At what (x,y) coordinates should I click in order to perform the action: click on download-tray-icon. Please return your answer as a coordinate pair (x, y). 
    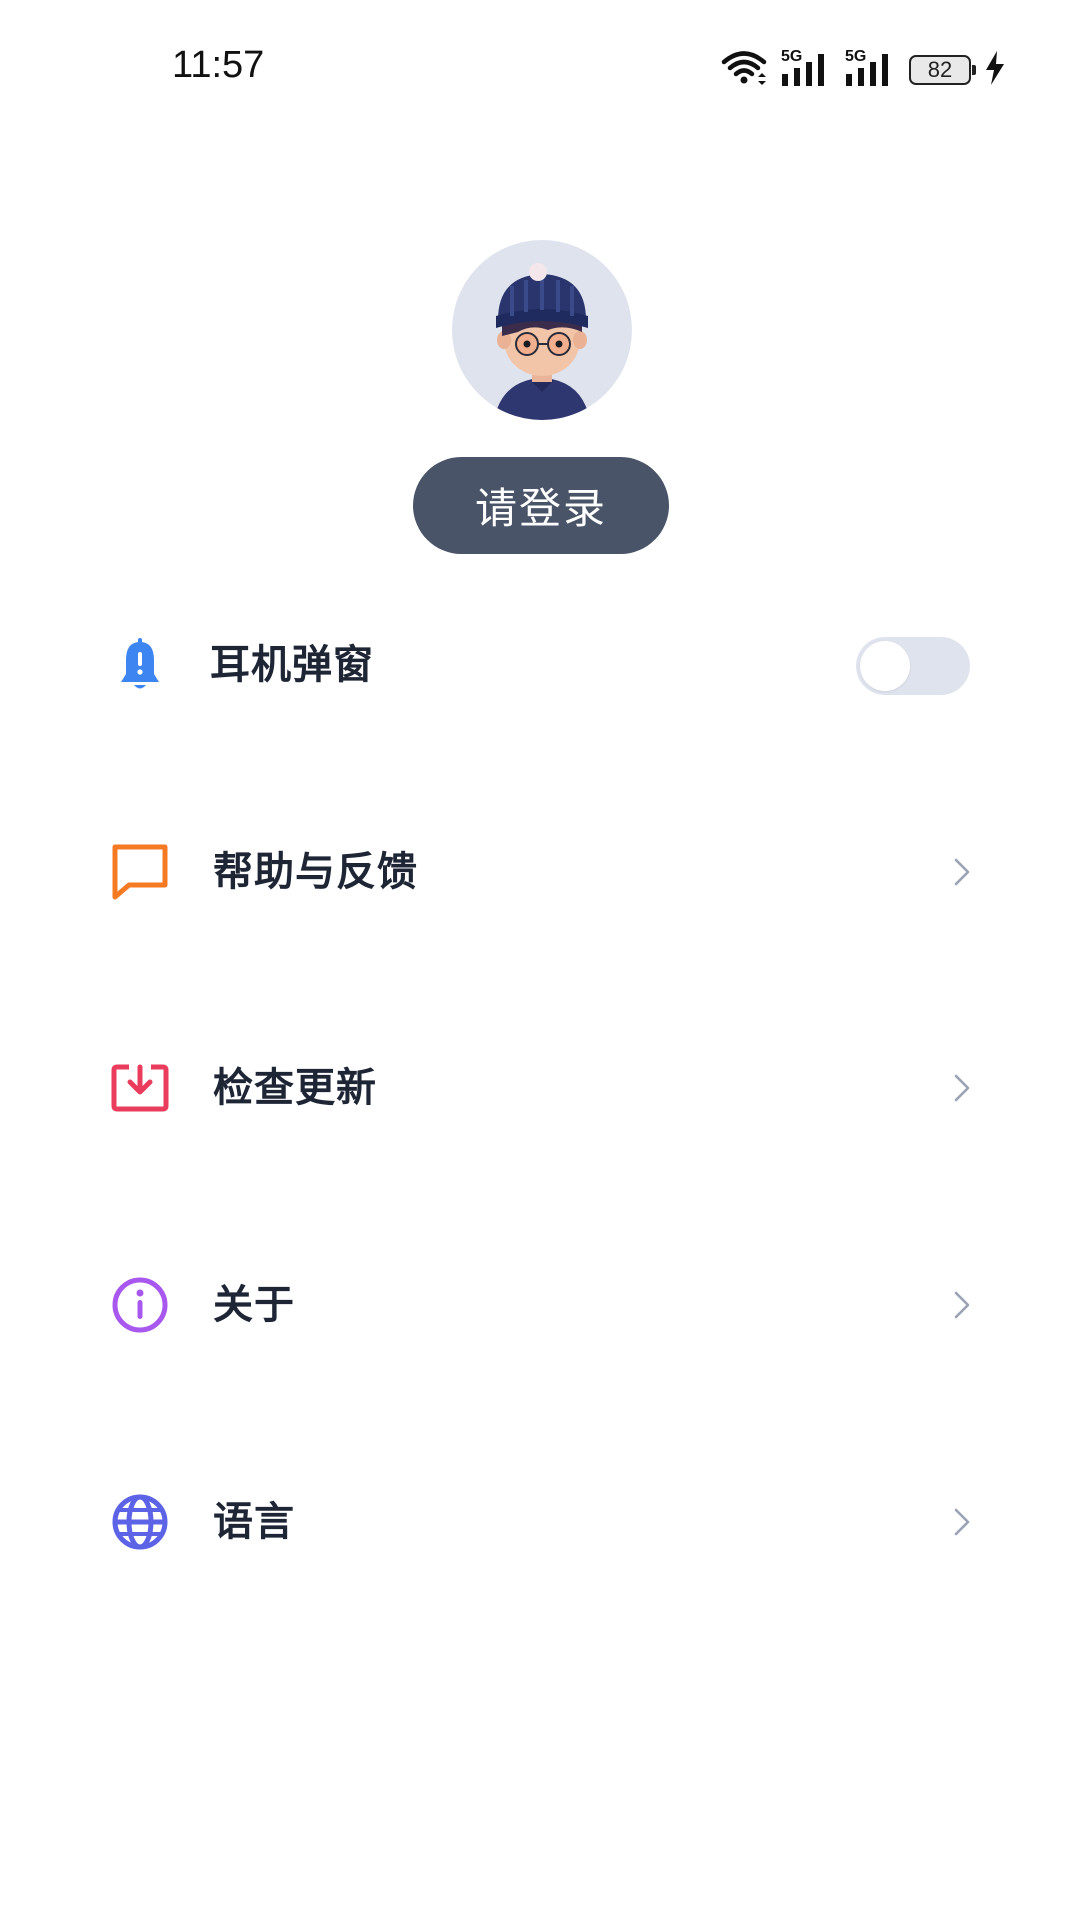
    Looking at the image, I should click on (140, 1088).